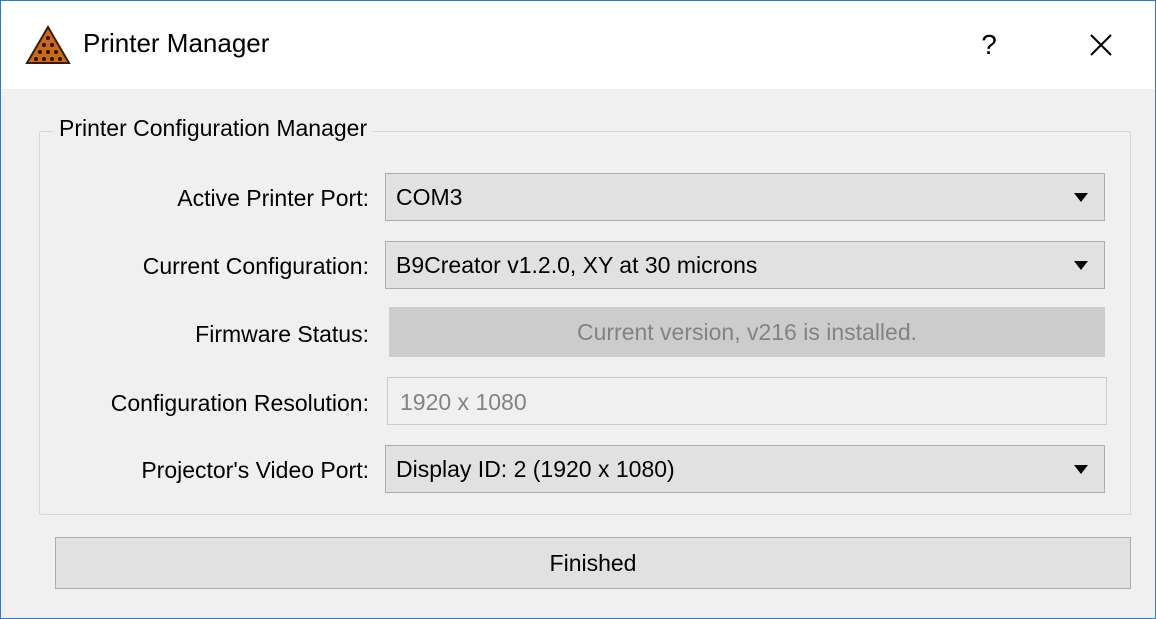 The image size is (1156, 619). Describe the element at coordinates (745, 197) in the screenshot. I see `active-port-dropdown: COM3` at that location.